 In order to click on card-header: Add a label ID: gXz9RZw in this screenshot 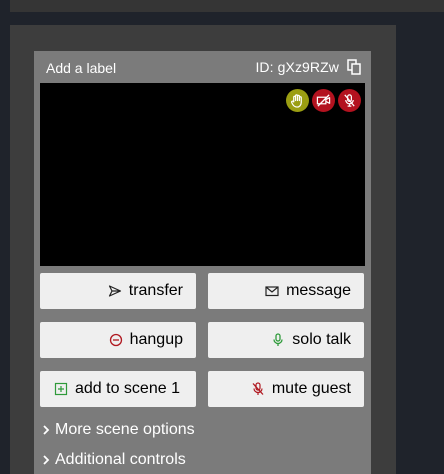, I will do `click(202, 67)`.